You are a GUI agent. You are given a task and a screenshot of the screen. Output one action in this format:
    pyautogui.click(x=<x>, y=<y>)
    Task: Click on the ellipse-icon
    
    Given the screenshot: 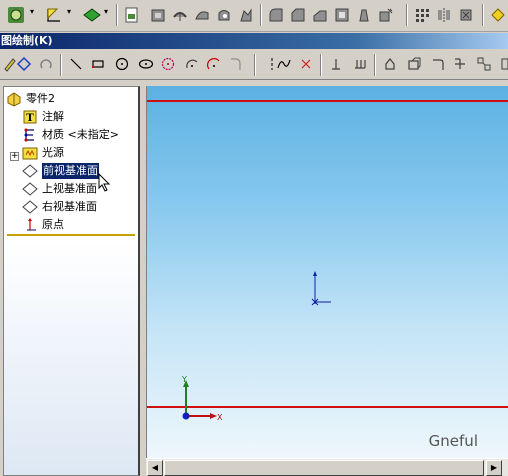 What is the action you would take?
    pyautogui.click(x=146, y=64)
    